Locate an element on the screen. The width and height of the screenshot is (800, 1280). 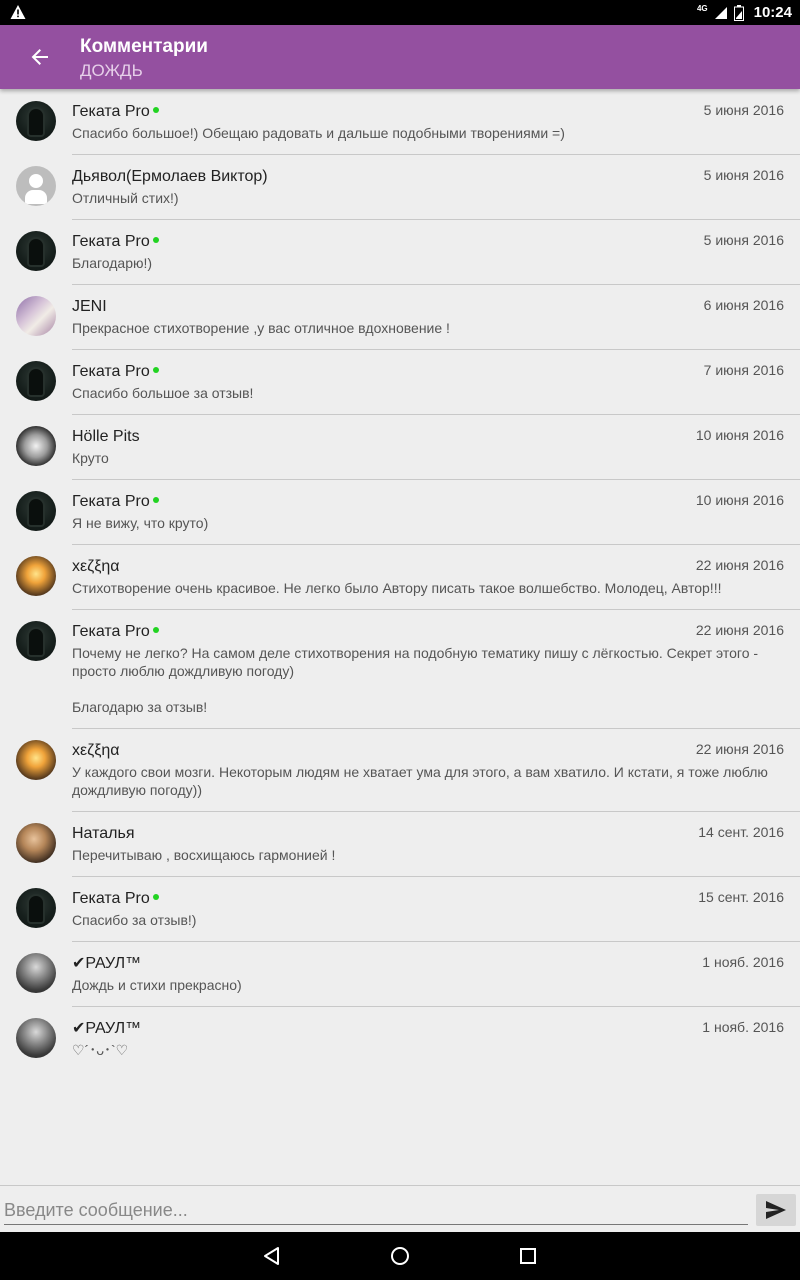
author-name: JENI is located at coordinates (89, 306).